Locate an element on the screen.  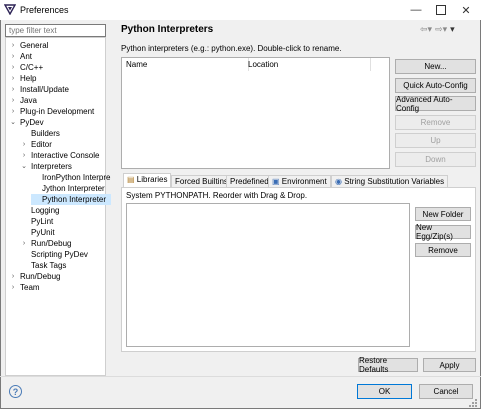
tree-item-label: Builders is located at coordinates (45, 133).